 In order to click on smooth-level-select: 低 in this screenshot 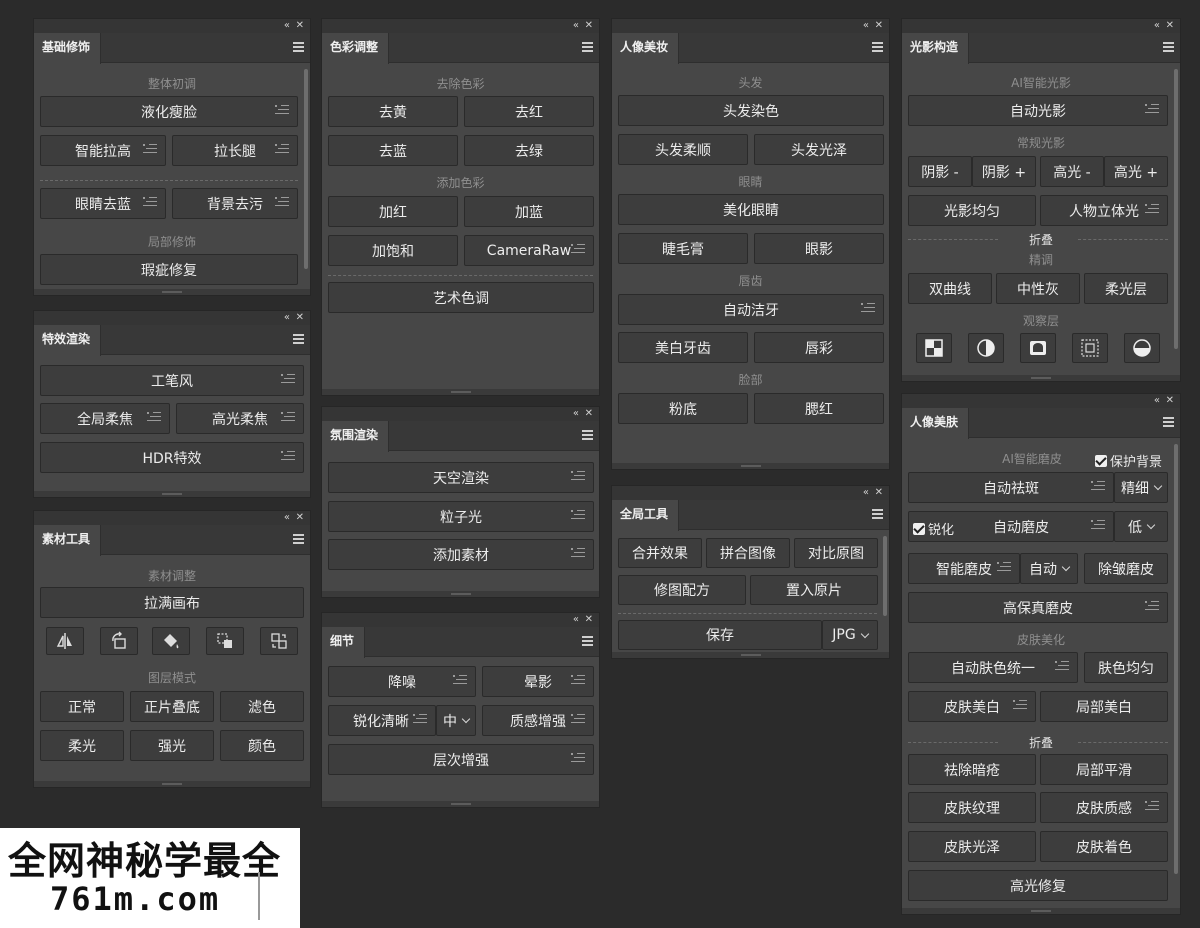, I will do `click(1141, 526)`.